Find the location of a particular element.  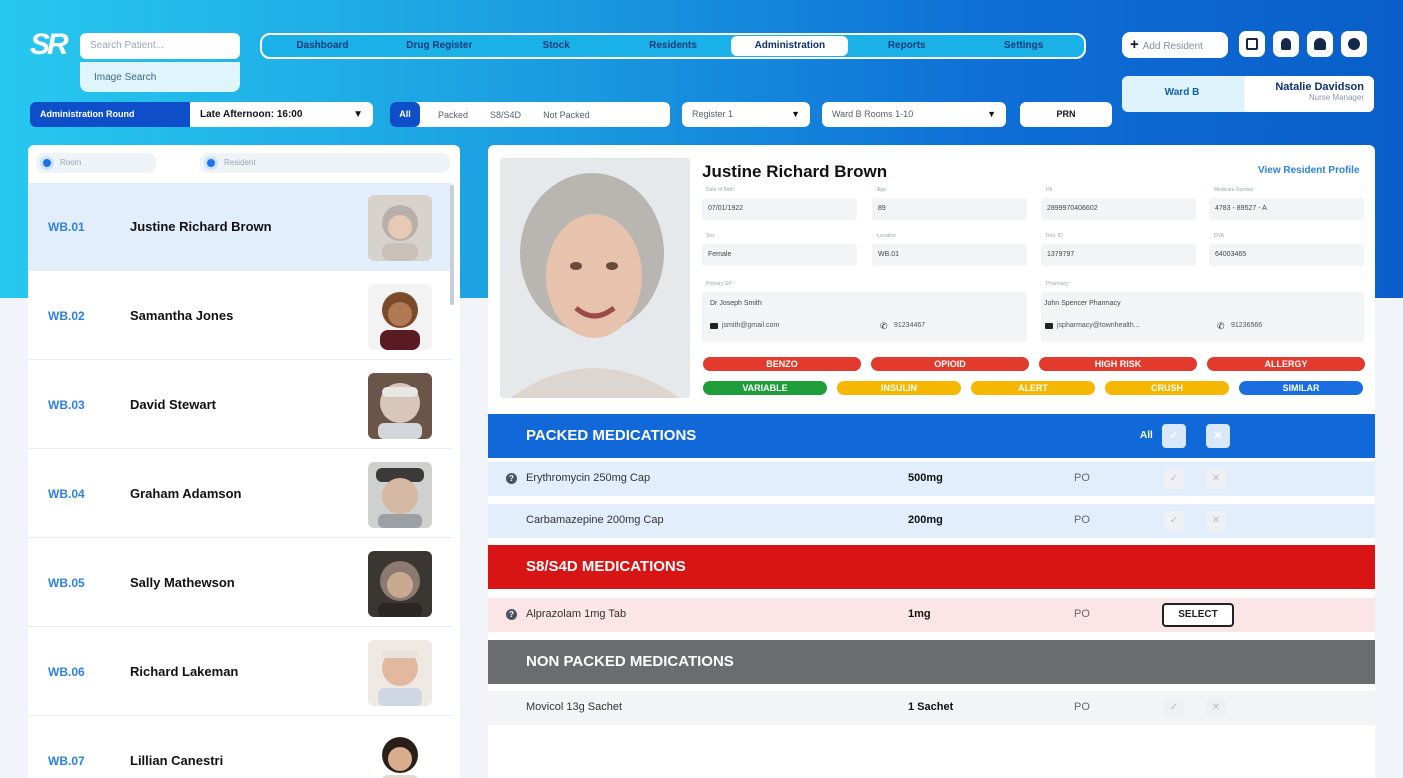

tag-allergy: ALLERGY is located at coordinates (1286, 364).